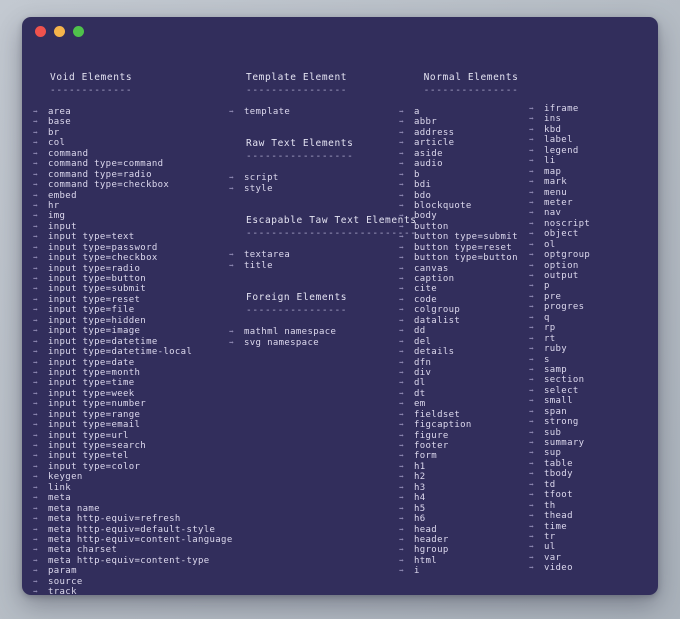  I want to click on list-item: ➡ em, so click(471, 404).